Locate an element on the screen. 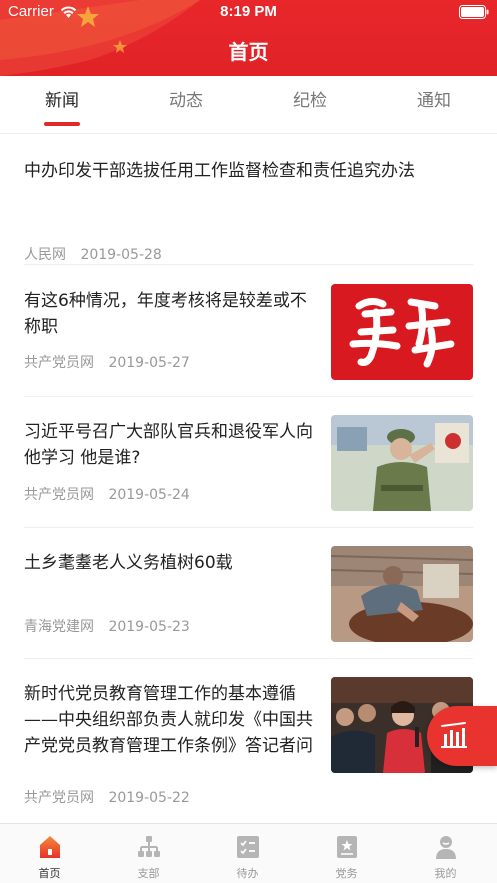  tab-label: 新闻 is located at coordinates (62, 101).